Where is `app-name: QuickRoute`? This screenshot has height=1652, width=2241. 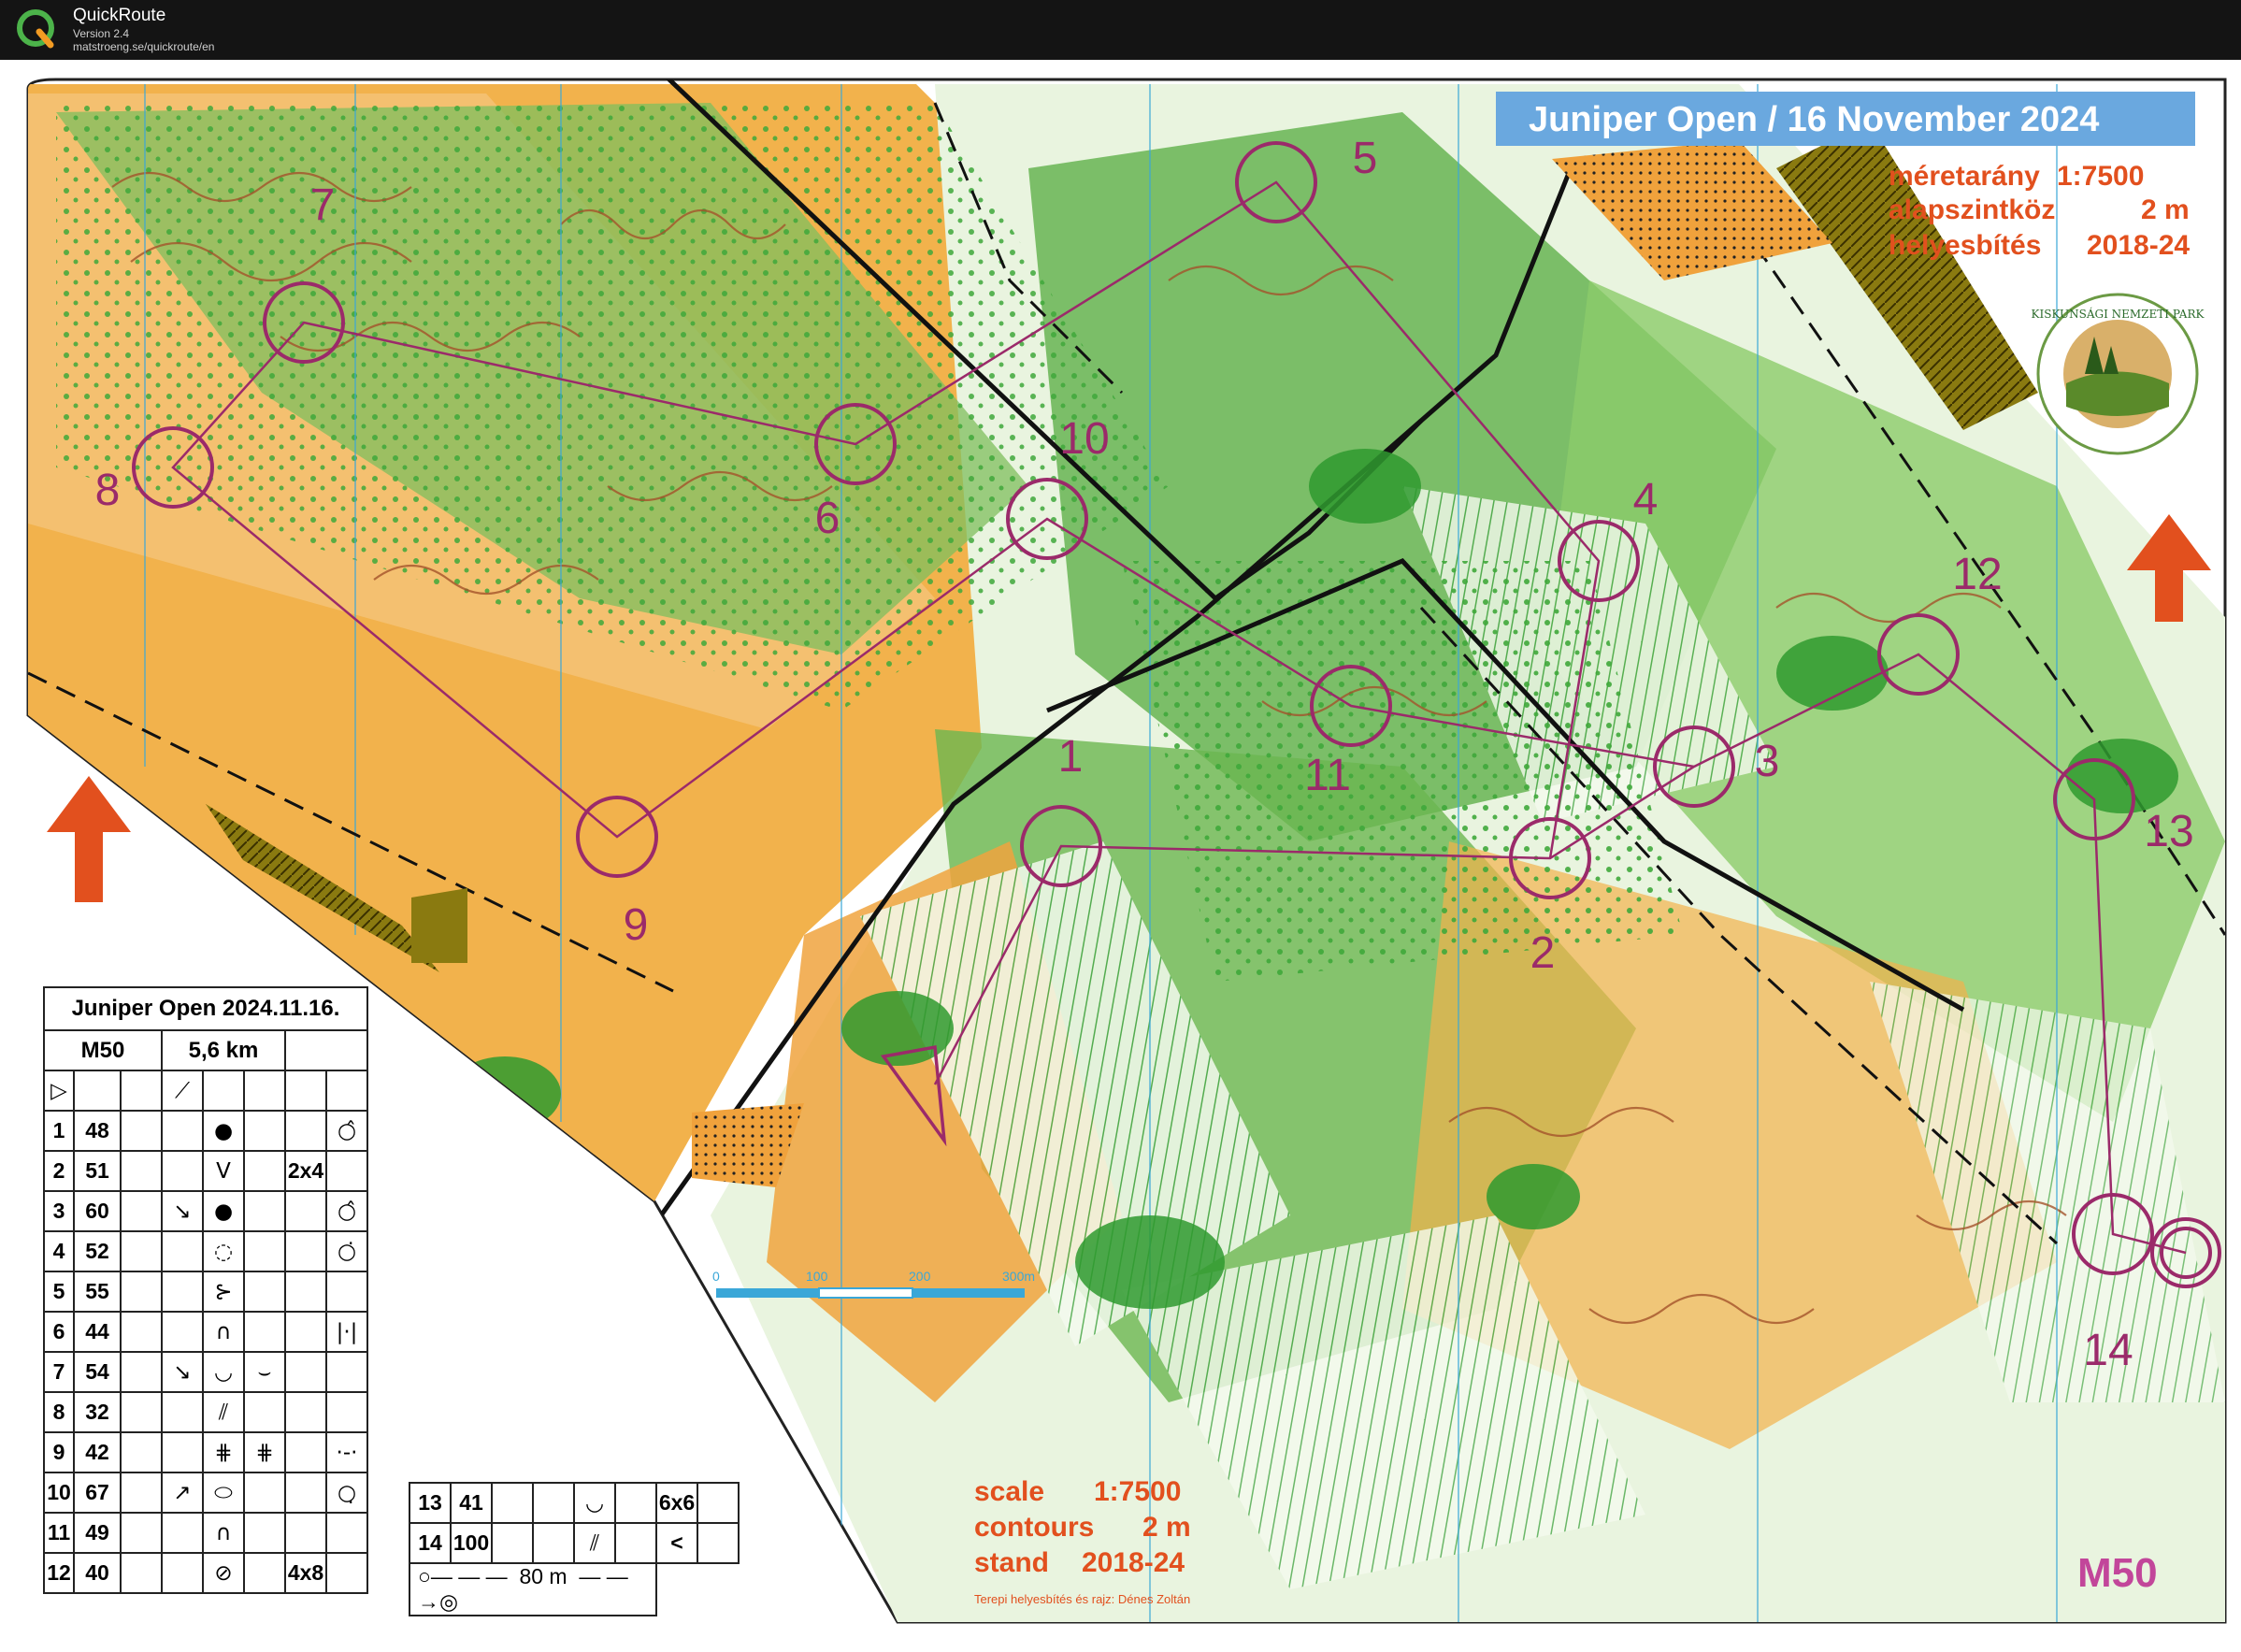
app-name: QuickRoute is located at coordinates (119, 15).